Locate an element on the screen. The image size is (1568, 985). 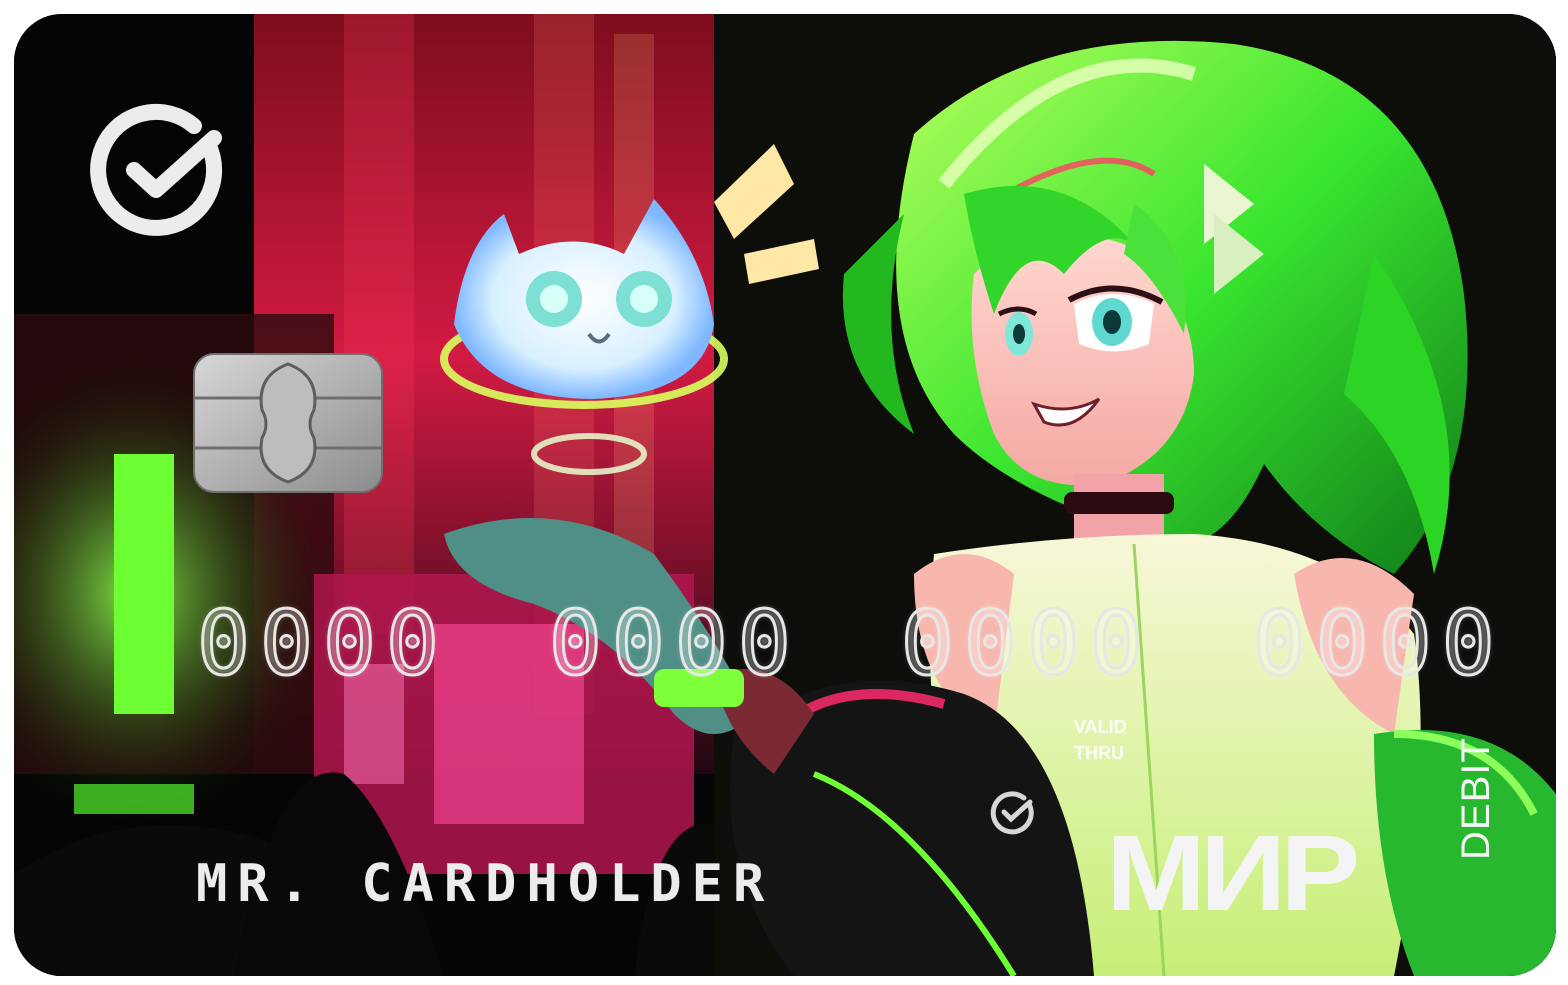
bank-logo-icon is located at coordinates (156, 169).